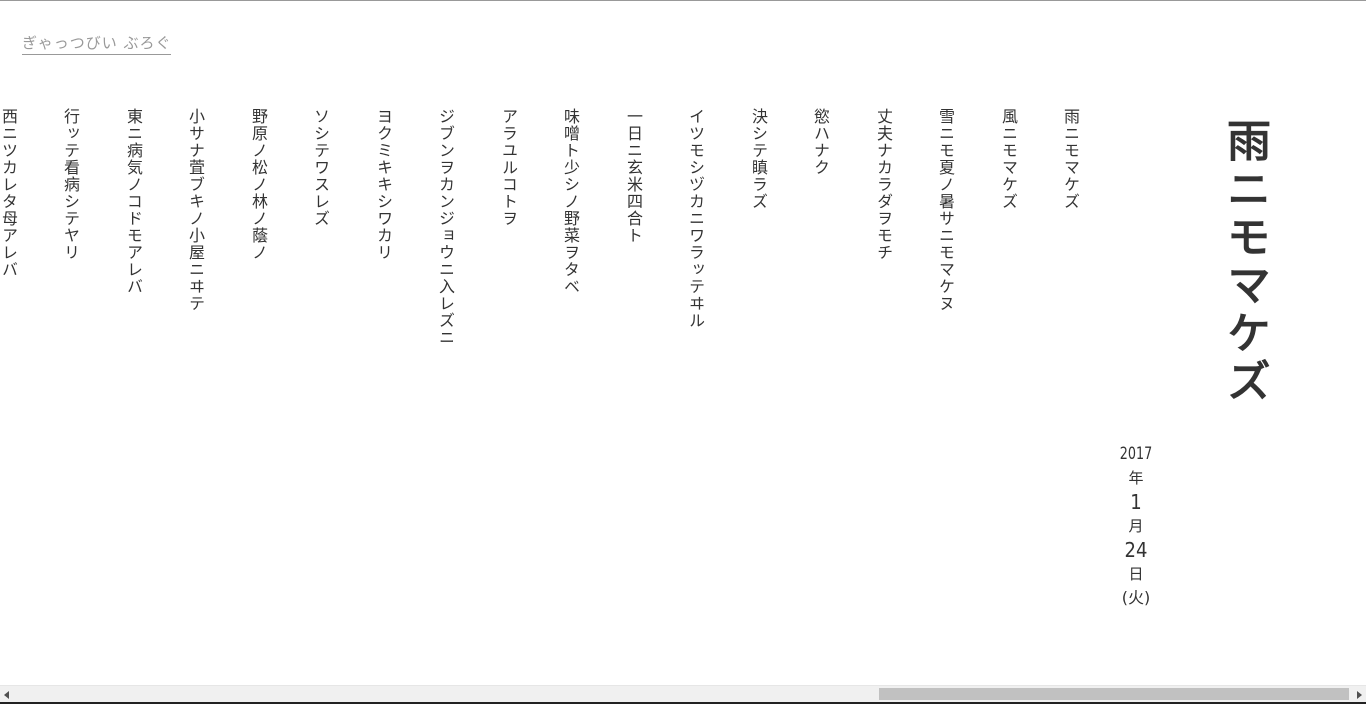 The width and height of the screenshot is (1366, 704). Describe the element at coordinates (1008, 159) in the screenshot. I see `poem-line: 風ニモマケズ` at that location.